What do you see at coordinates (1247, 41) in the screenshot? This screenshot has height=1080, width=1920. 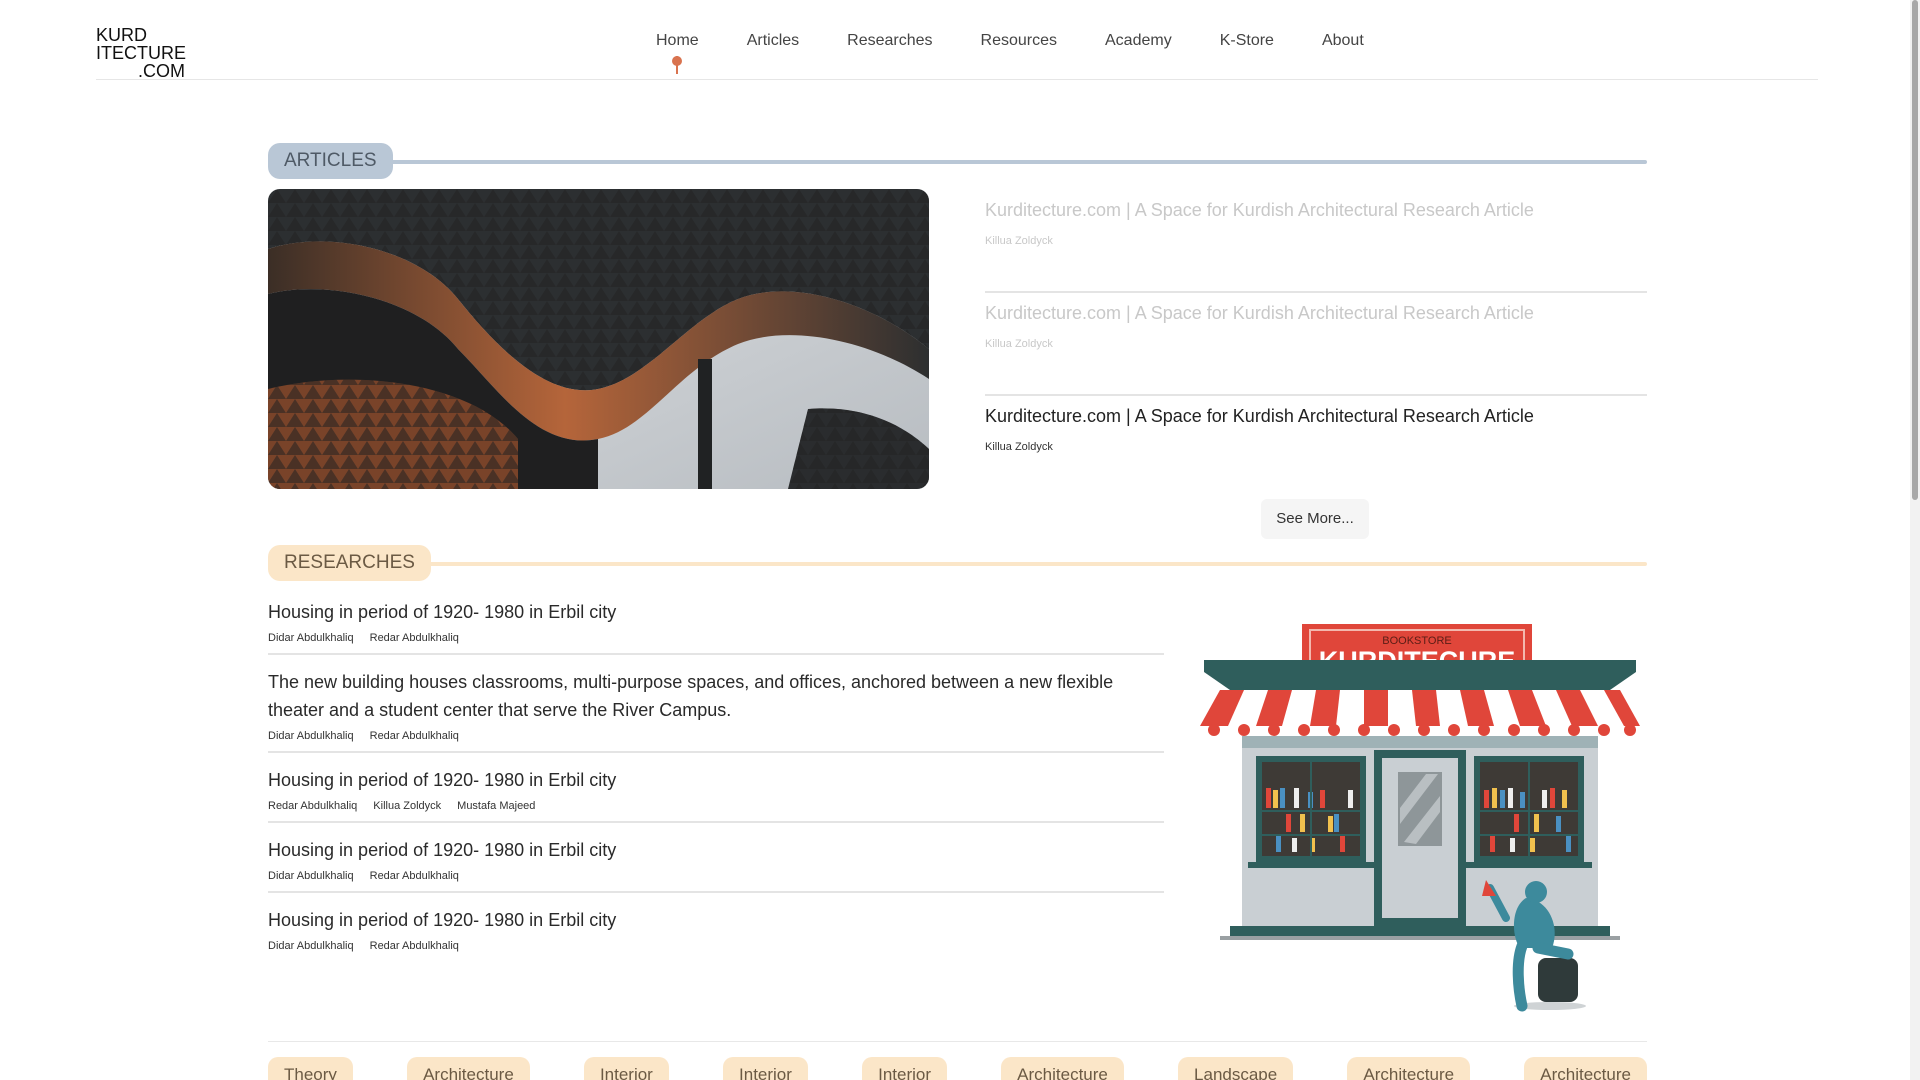 I see `nav-k-store: K-Store` at bounding box center [1247, 41].